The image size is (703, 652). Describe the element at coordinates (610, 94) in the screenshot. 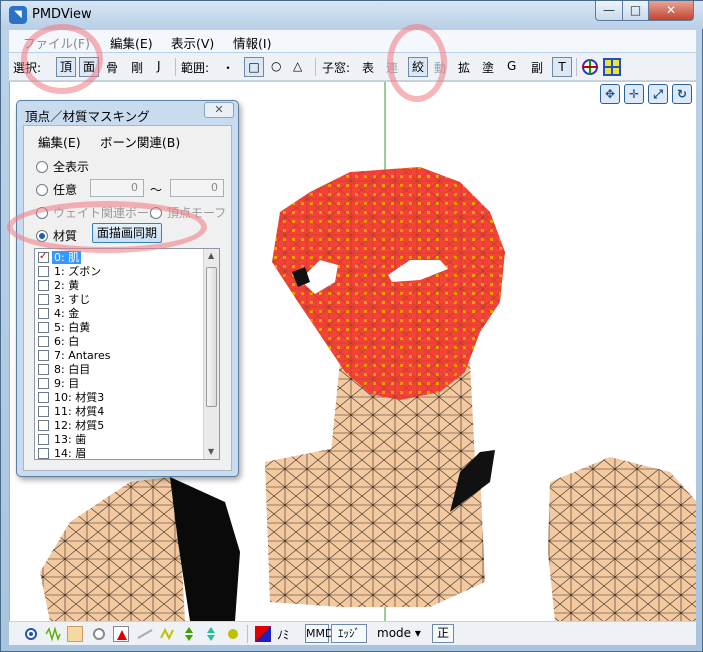

I see `pan-view-icon: ✥` at that location.